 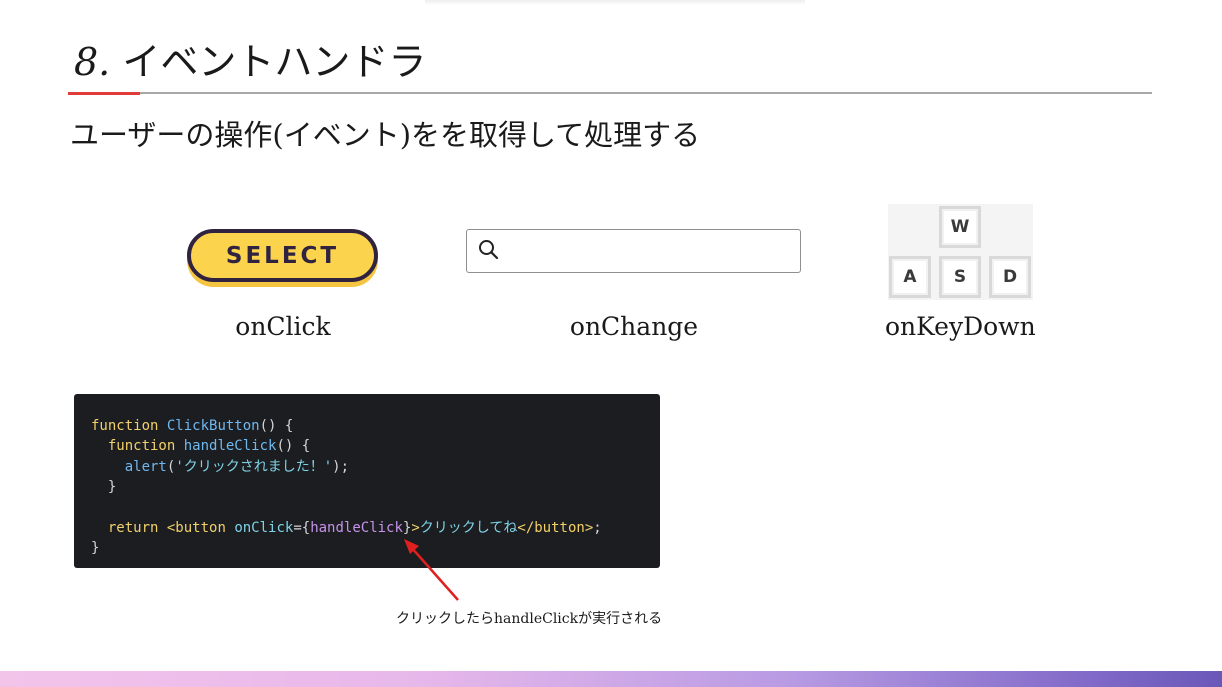 What do you see at coordinates (489, 252) in the screenshot?
I see `search-icon` at bounding box center [489, 252].